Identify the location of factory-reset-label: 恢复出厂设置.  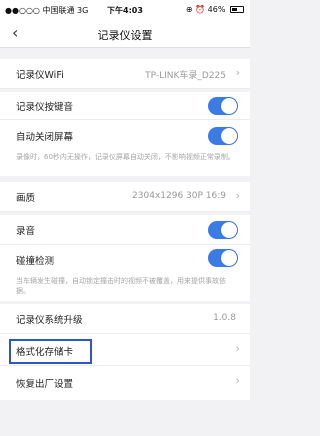
(45, 384).